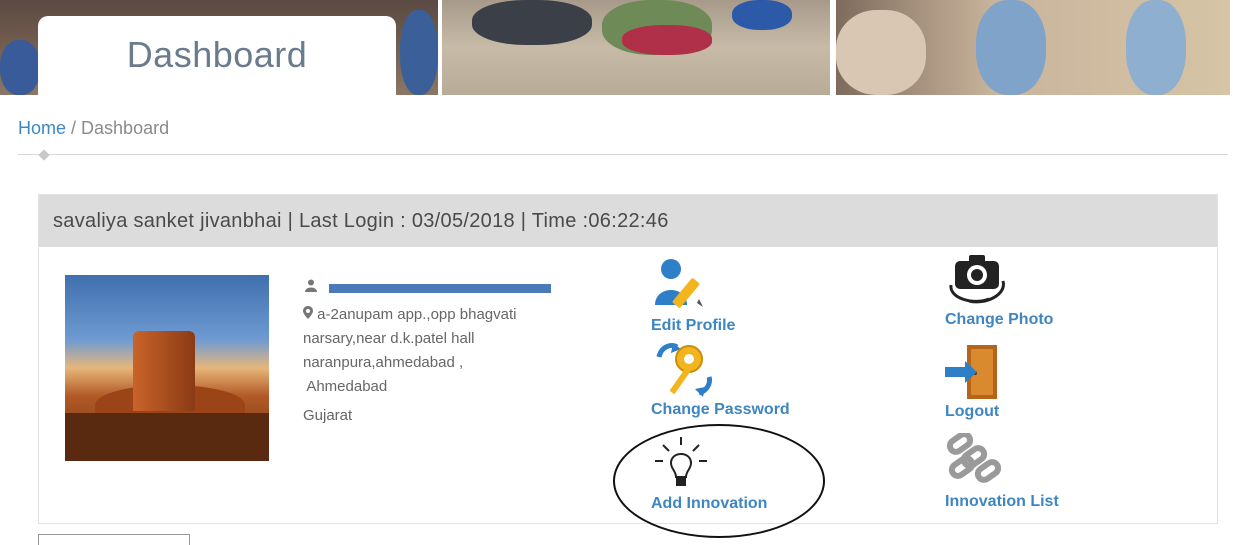 The height and width of the screenshot is (545, 1233). I want to click on camera-icon, so click(975, 281).